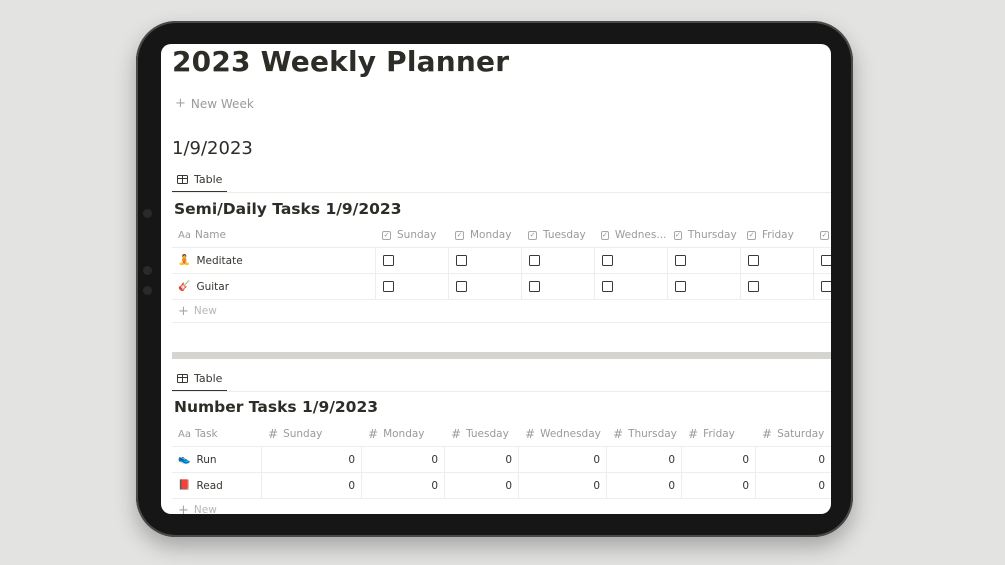 This screenshot has height=565, width=1005. Describe the element at coordinates (214, 103) in the screenshot. I see `new-week-button: + New Week` at that location.